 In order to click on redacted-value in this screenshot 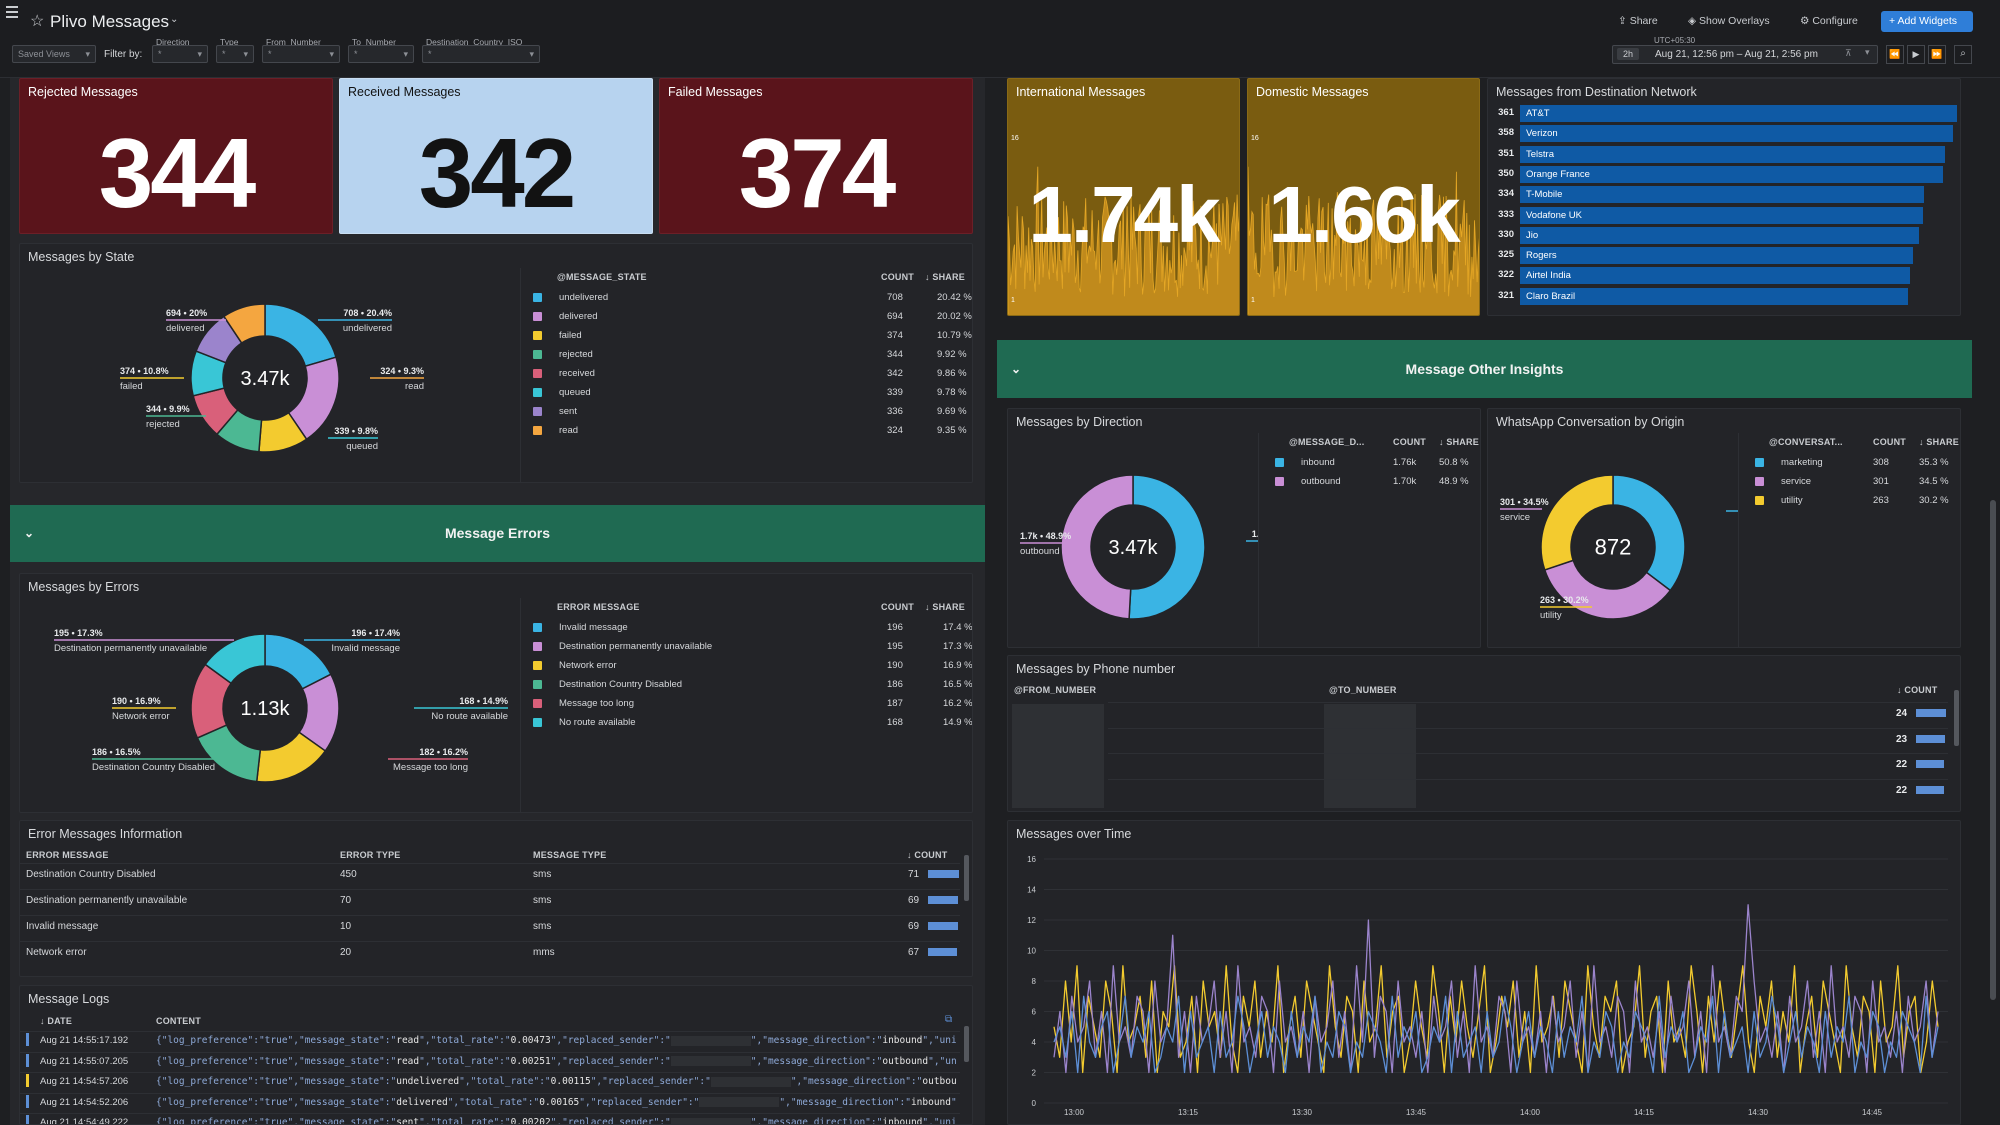, I will do `click(710, 1120)`.